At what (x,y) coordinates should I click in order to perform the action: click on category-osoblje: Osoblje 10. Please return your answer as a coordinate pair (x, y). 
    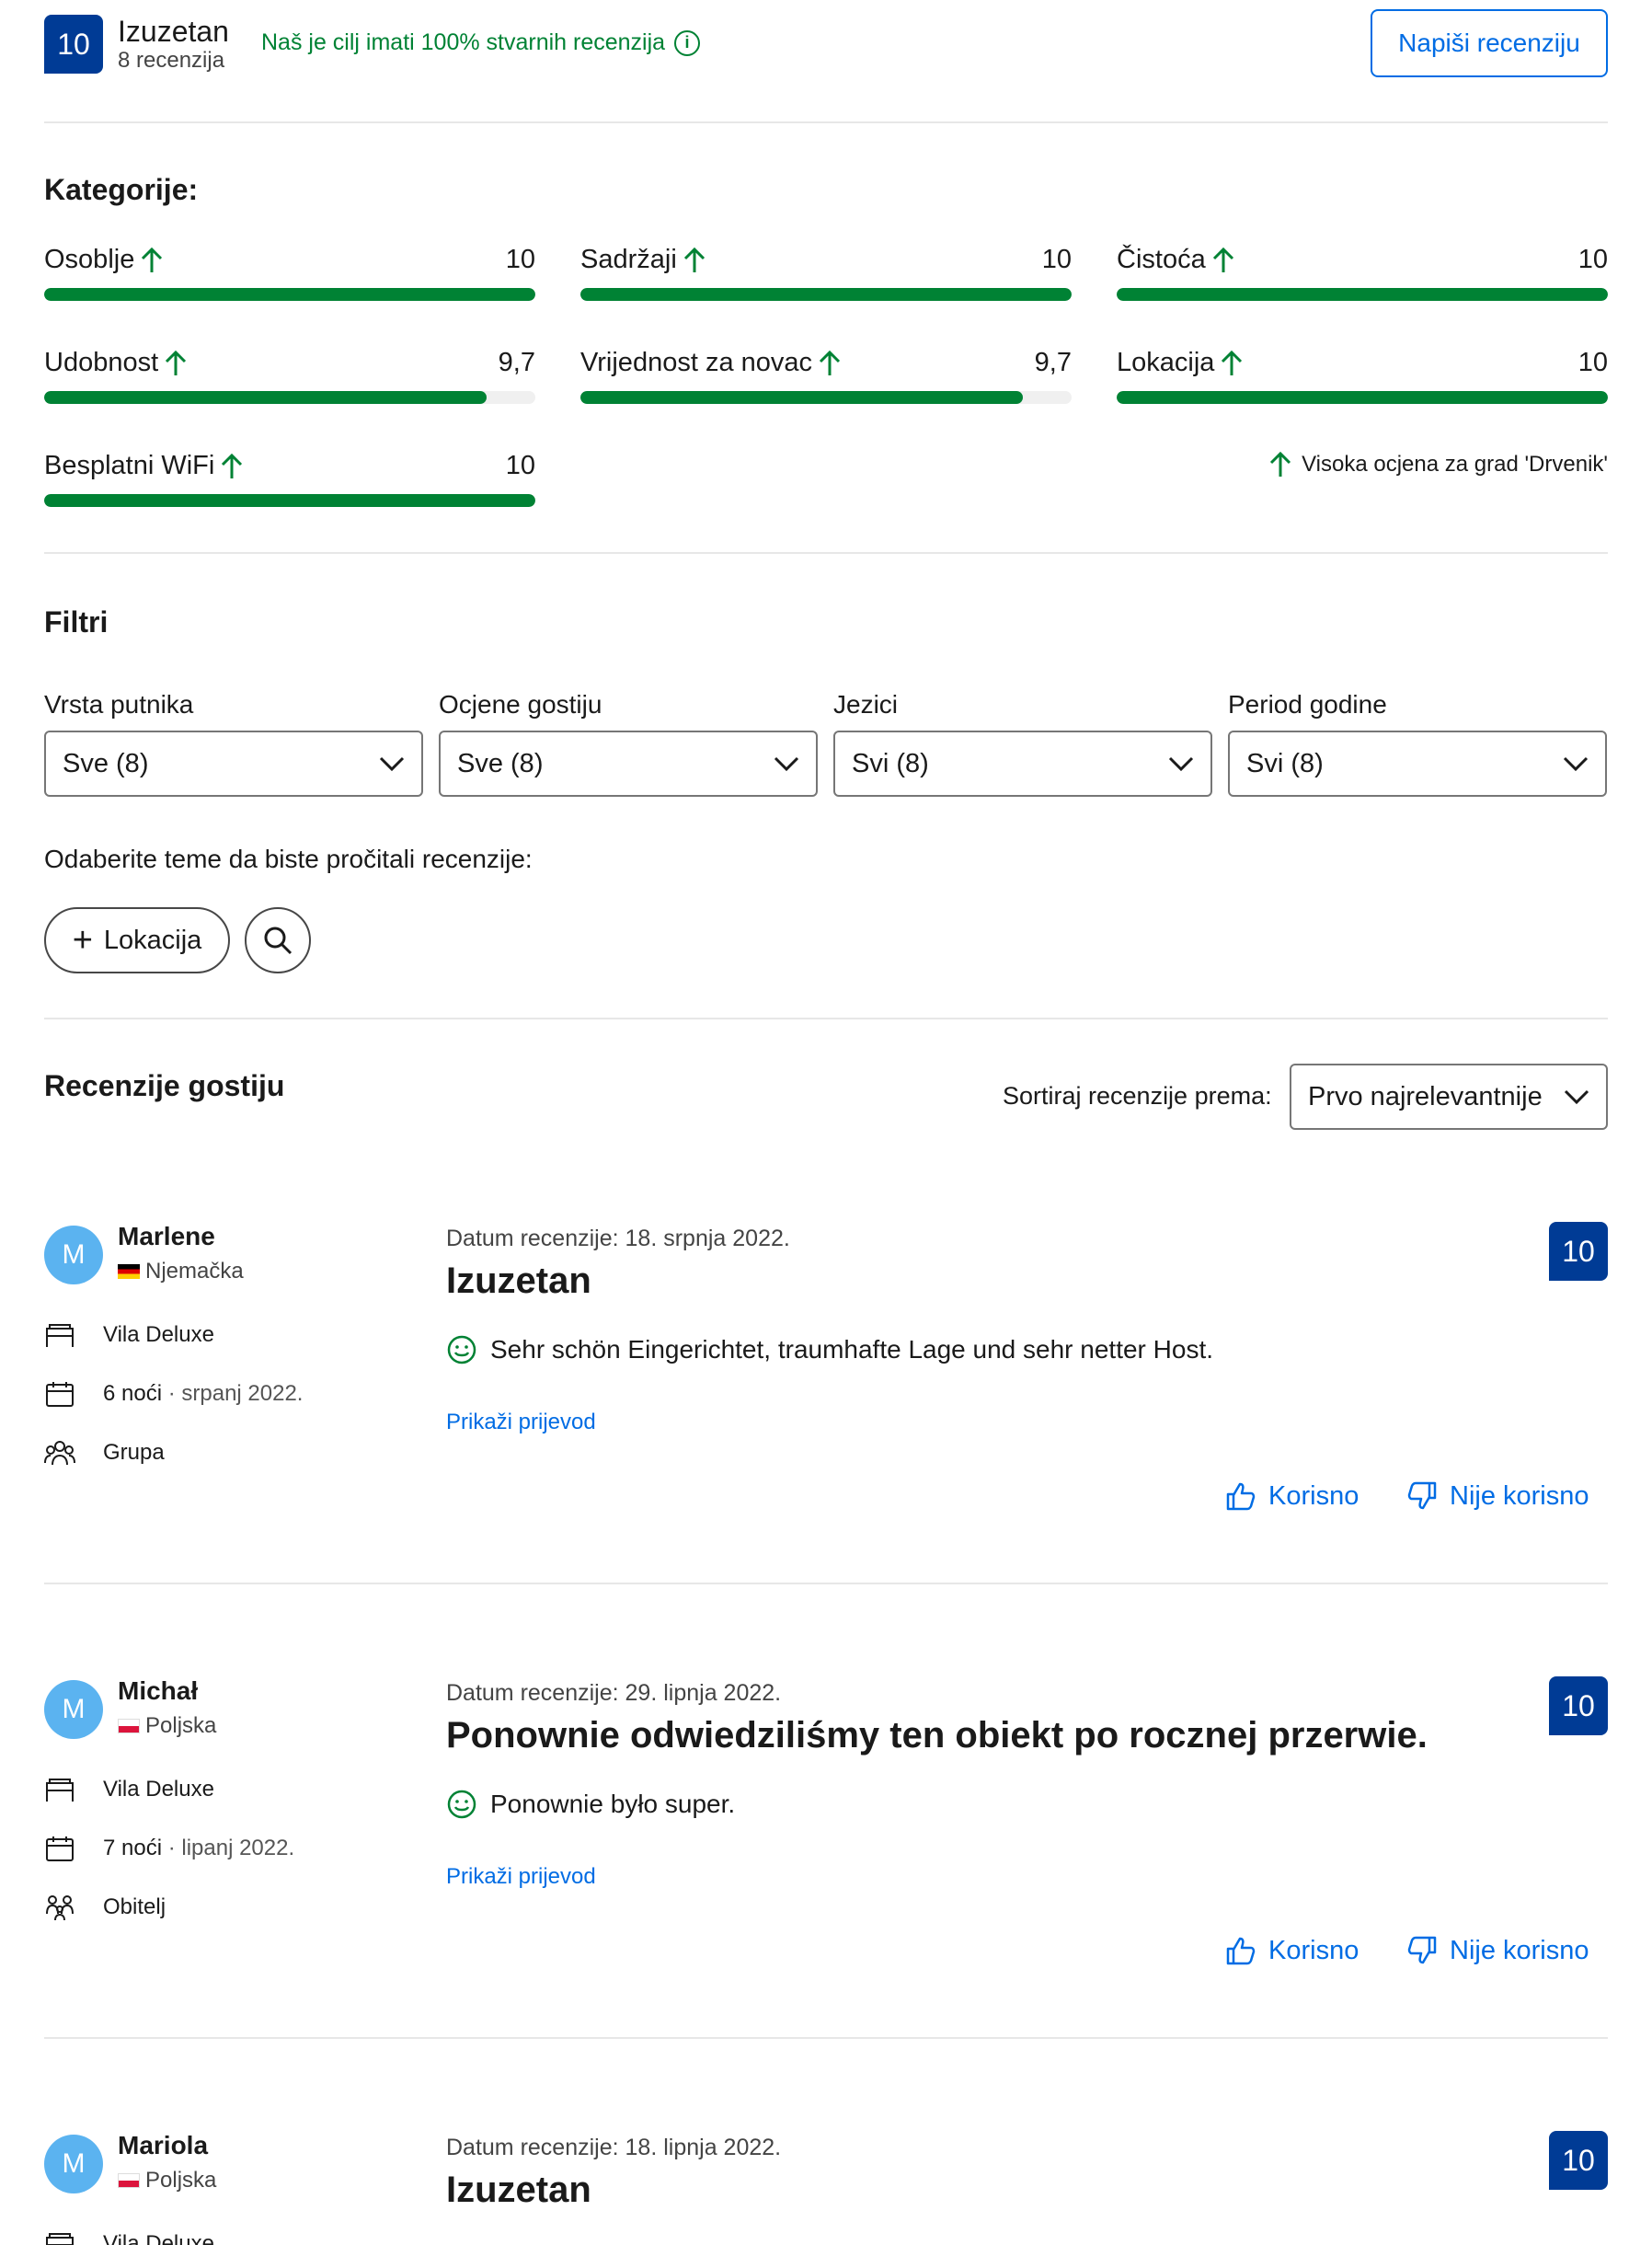
    Looking at the image, I should click on (289, 273).